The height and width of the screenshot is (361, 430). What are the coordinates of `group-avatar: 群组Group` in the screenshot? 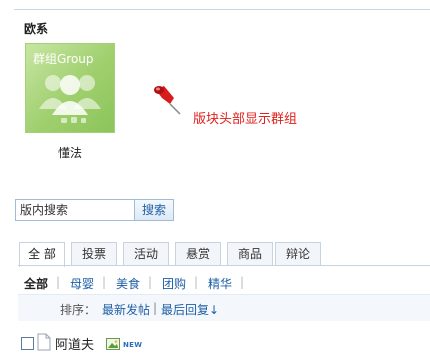 It's located at (70, 88).